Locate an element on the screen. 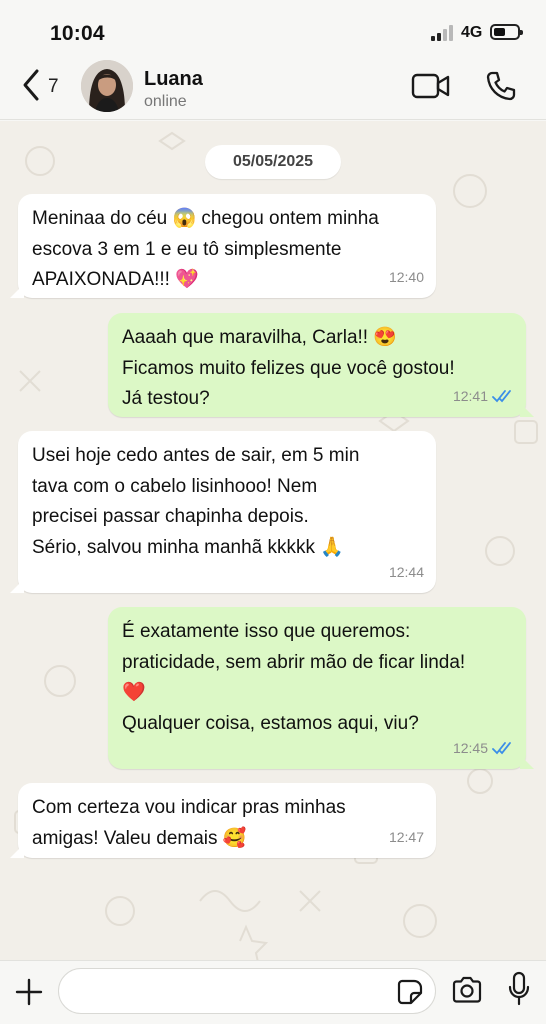 The image size is (546, 1024). message-time: 12:40 is located at coordinates (406, 276).